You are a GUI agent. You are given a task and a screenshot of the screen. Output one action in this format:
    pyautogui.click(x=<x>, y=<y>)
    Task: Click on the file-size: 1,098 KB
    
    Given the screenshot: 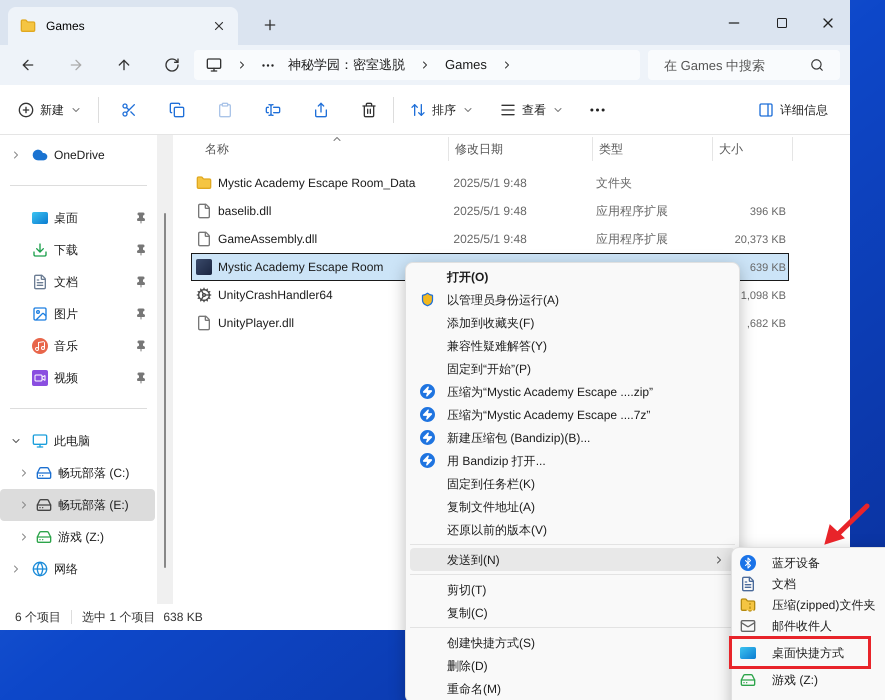 What is the action you would take?
    pyautogui.click(x=763, y=296)
    